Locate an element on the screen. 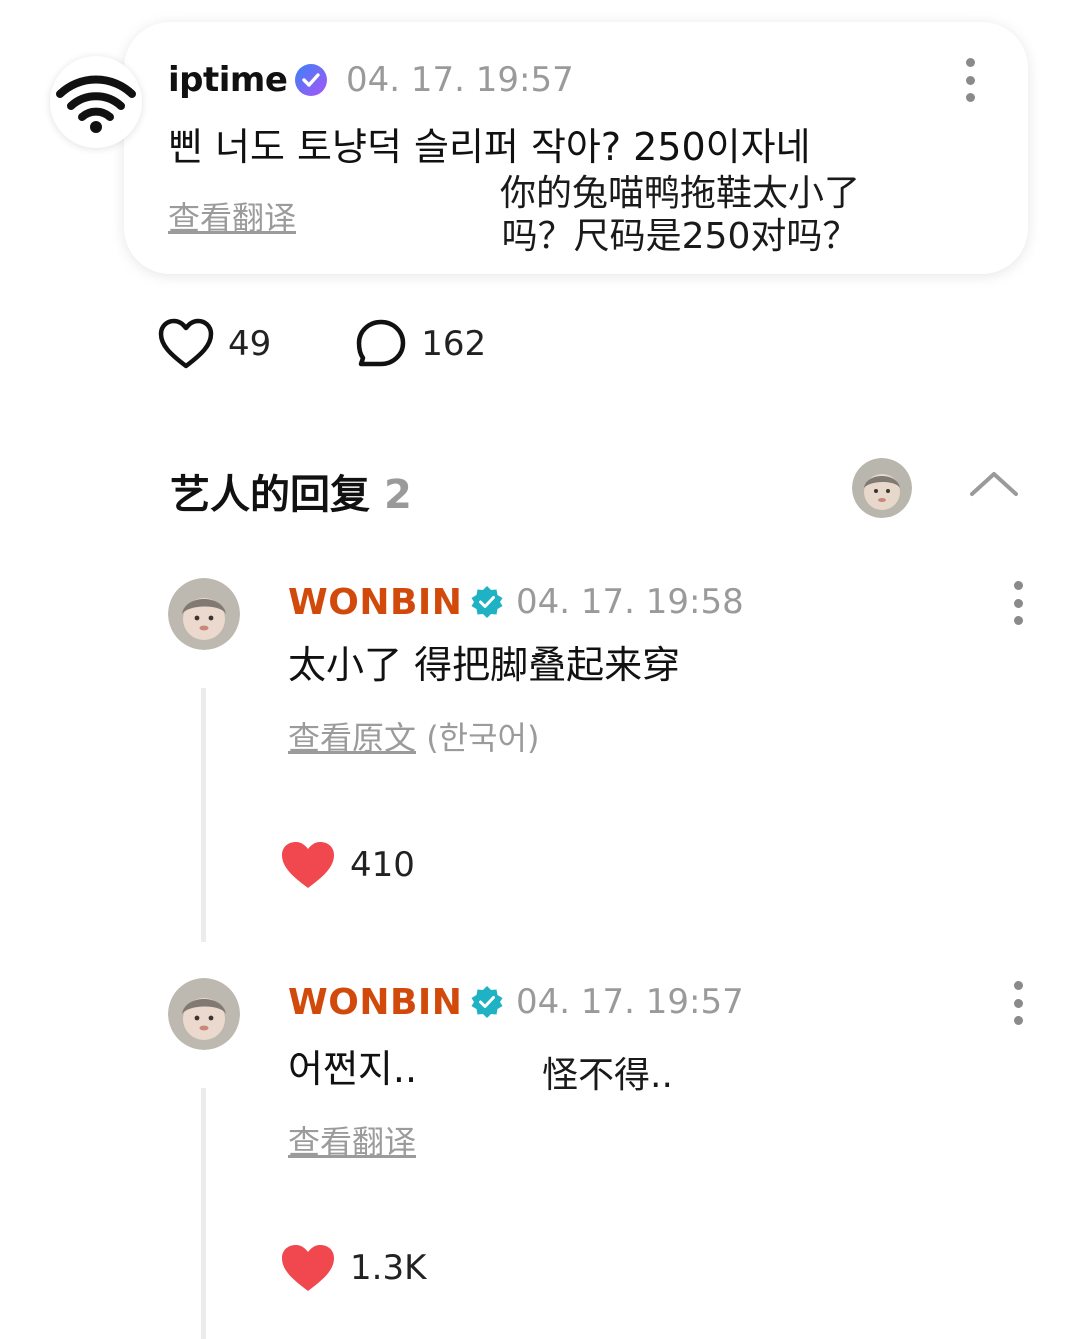  comment-like-button: 1.3K is located at coordinates (353, 1268).